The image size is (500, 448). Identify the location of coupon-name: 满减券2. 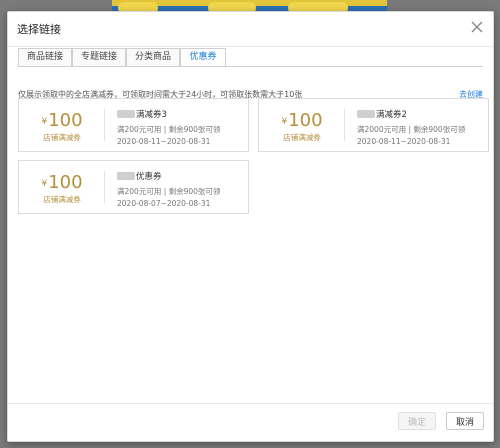
(391, 115).